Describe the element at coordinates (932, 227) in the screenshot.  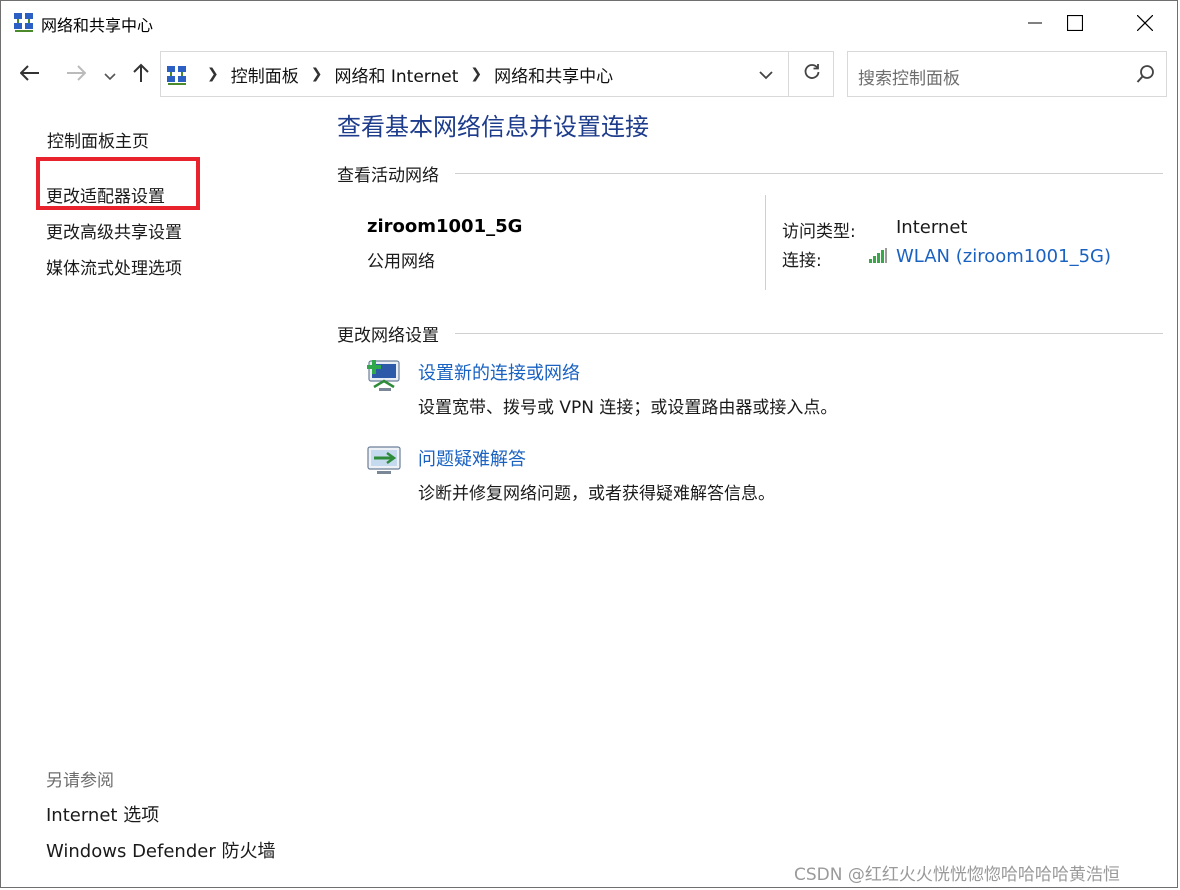
I see `access-type-value: Internet` at that location.